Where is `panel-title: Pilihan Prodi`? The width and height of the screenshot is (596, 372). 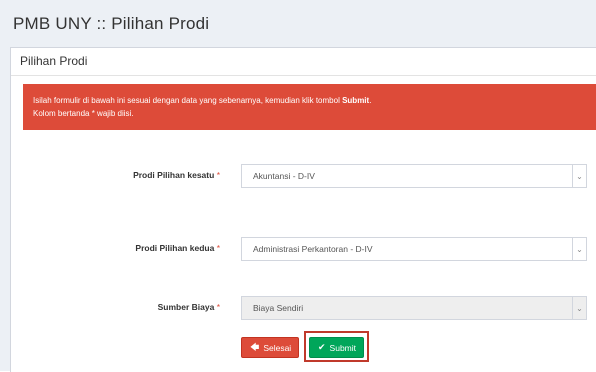 panel-title: Pilihan Prodi is located at coordinates (54, 61).